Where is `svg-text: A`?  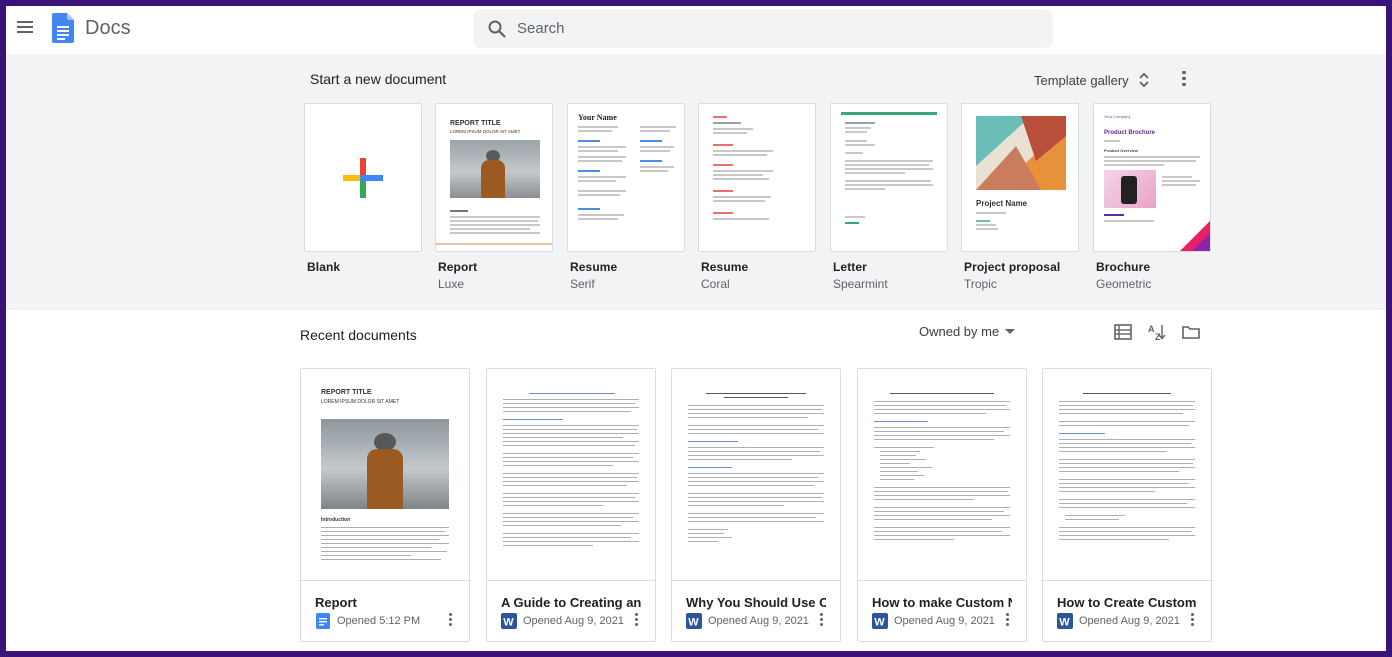 svg-text: A is located at coordinates (1151, 329).